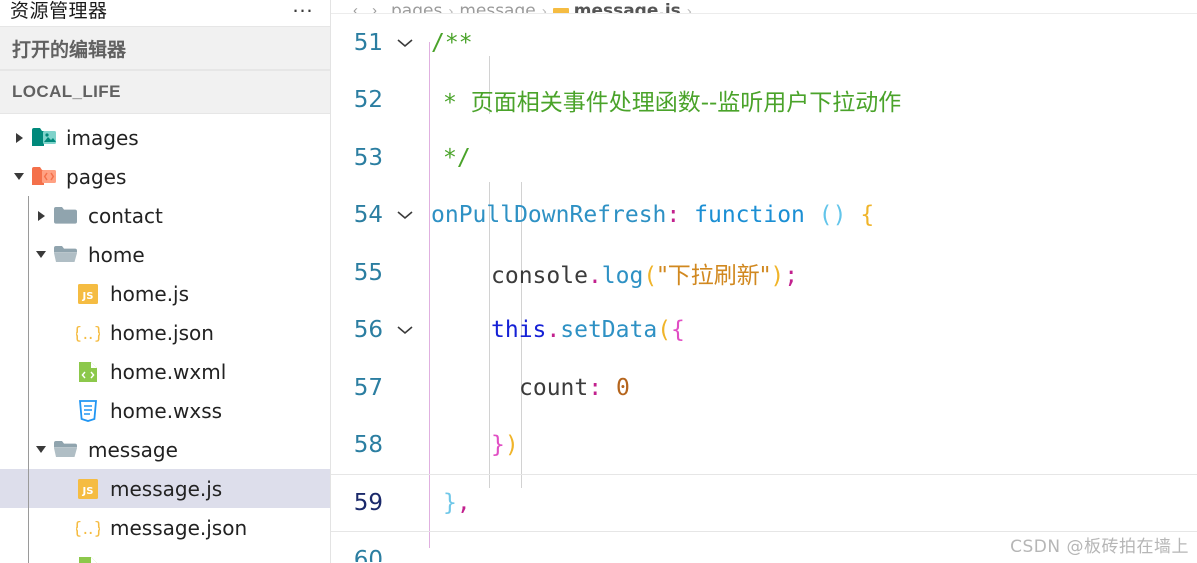  Describe the element at coordinates (59, 11) in the screenshot. I see `page-title: 资源管理器` at that location.